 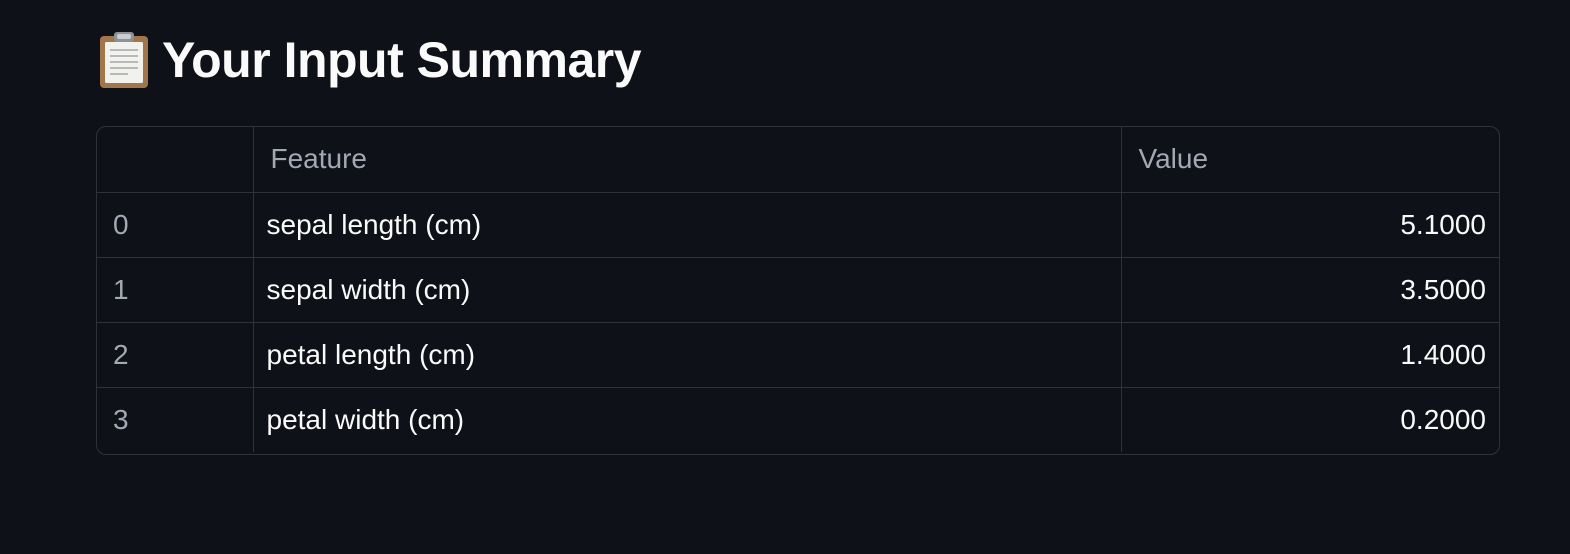 What do you see at coordinates (175, 225) in the screenshot?
I see `row-index-cell: 0` at bounding box center [175, 225].